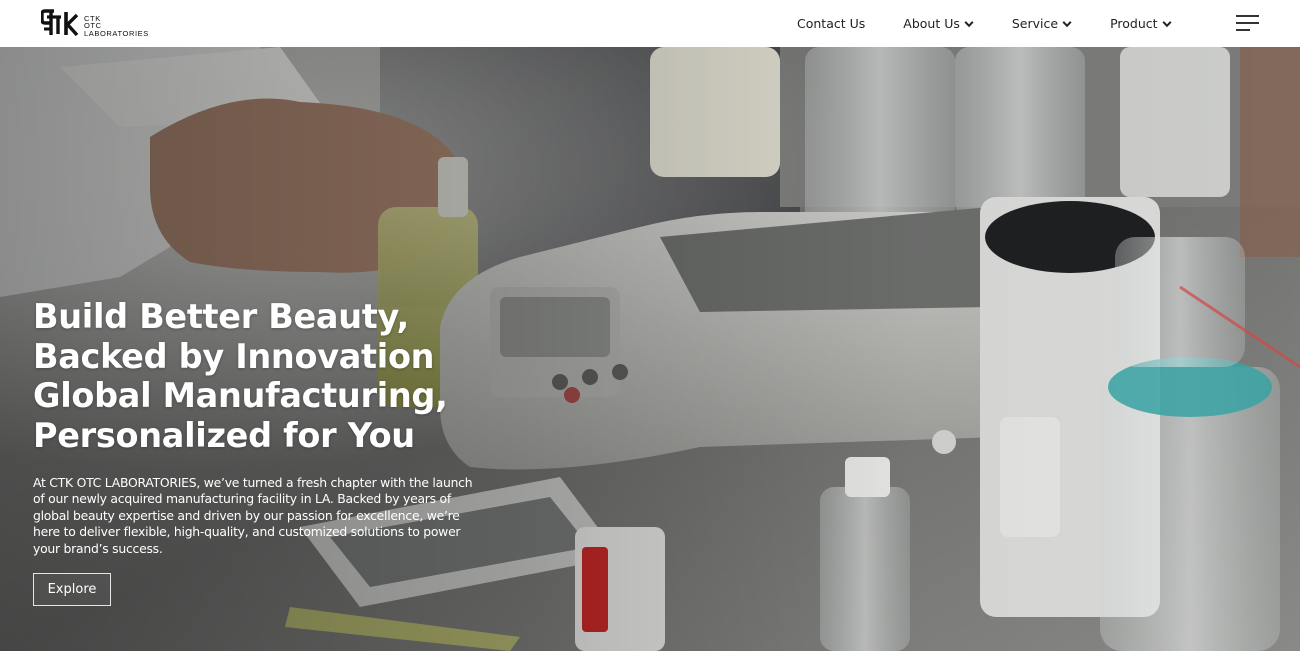 This screenshot has width=1300, height=651. What do you see at coordinates (931, 23) in the screenshot?
I see `nav-about-us-label: About Us` at bounding box center [931, 23].